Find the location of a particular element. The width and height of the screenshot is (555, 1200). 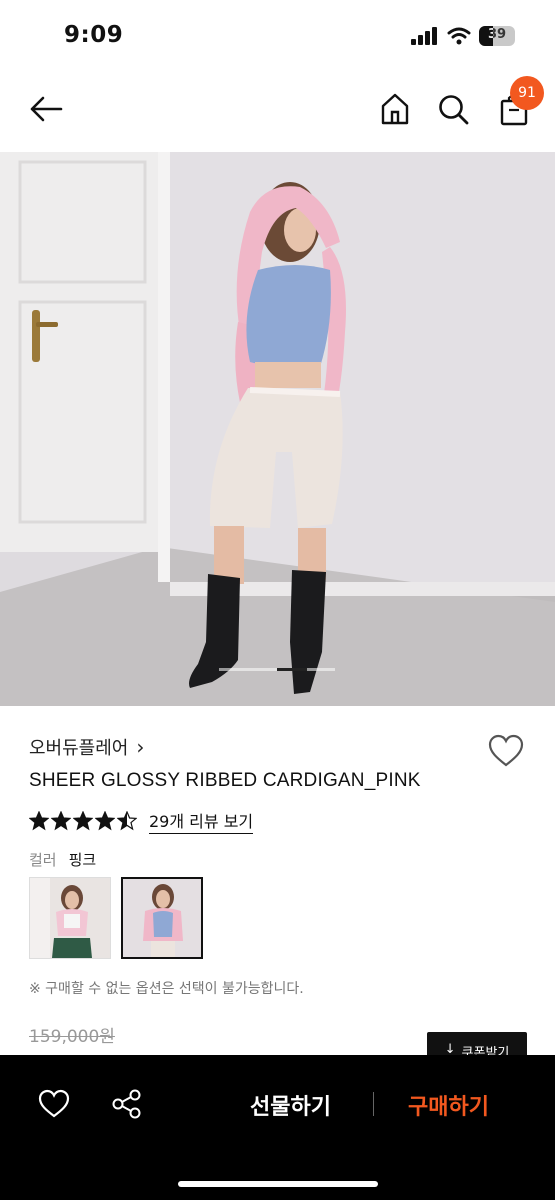

rating-row: 29개 리뷰 보기 is located at coordinates (141, 821).